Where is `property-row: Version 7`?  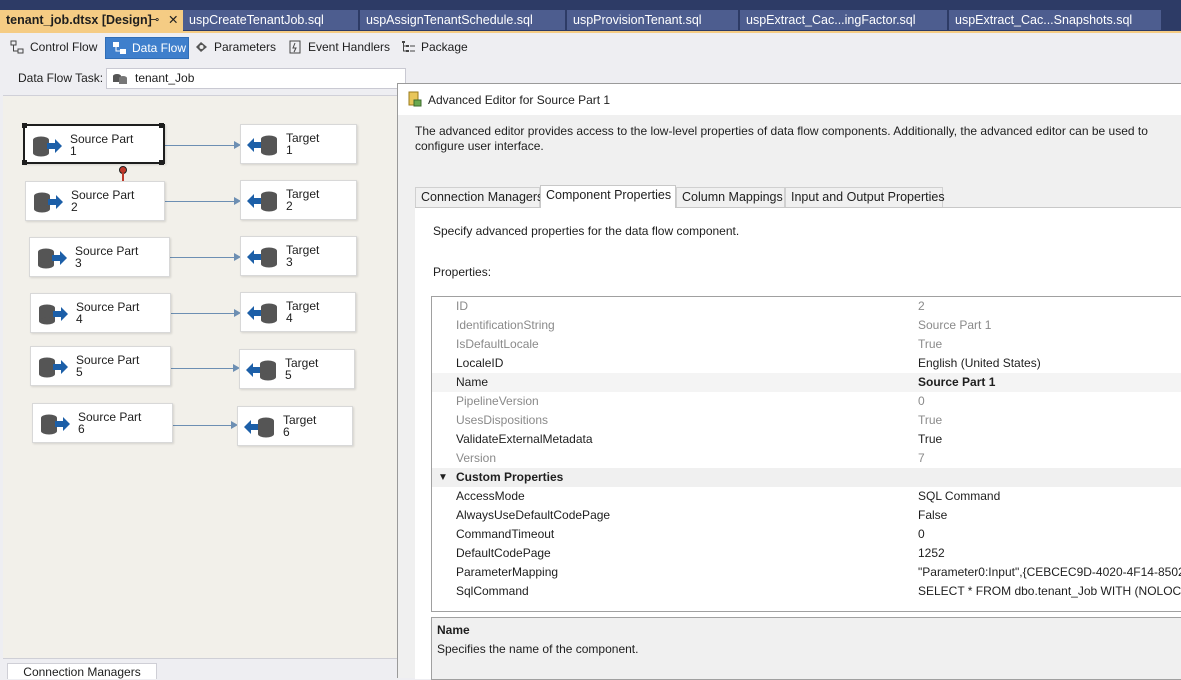 property-row: Version 7 is located at coordinates (806, 458).